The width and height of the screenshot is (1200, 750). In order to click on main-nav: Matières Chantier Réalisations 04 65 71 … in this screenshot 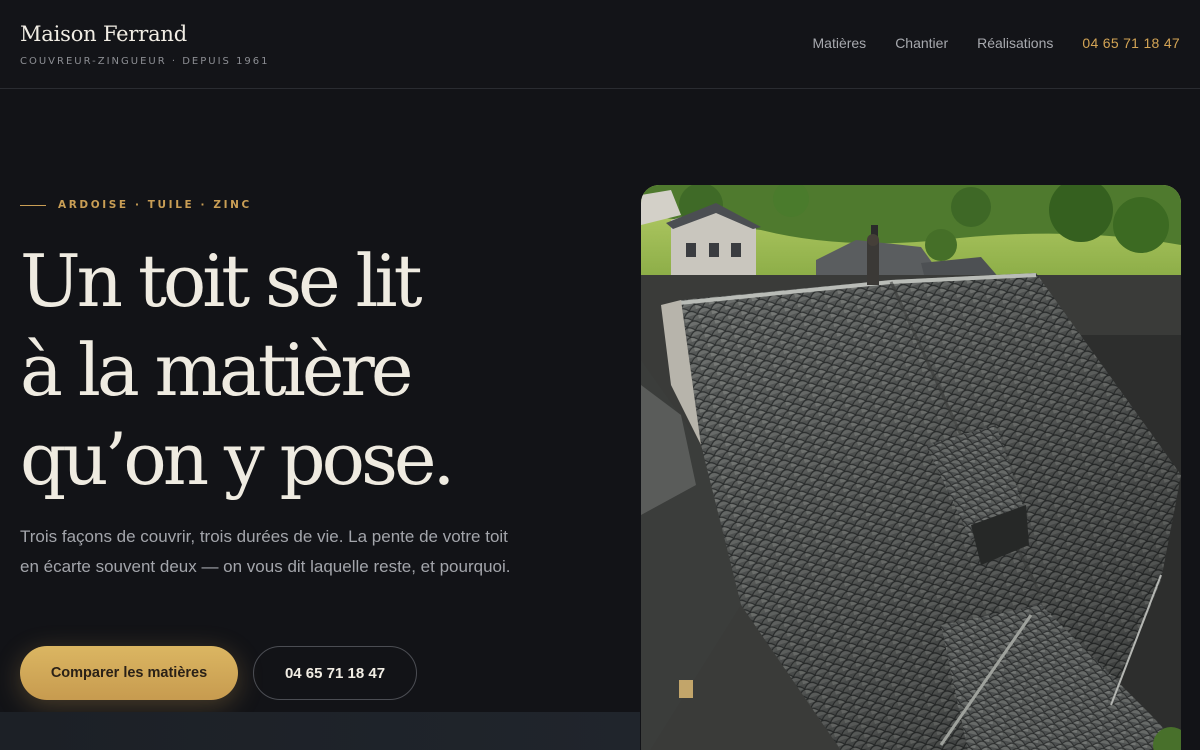, I will do `click(997, 43)`.